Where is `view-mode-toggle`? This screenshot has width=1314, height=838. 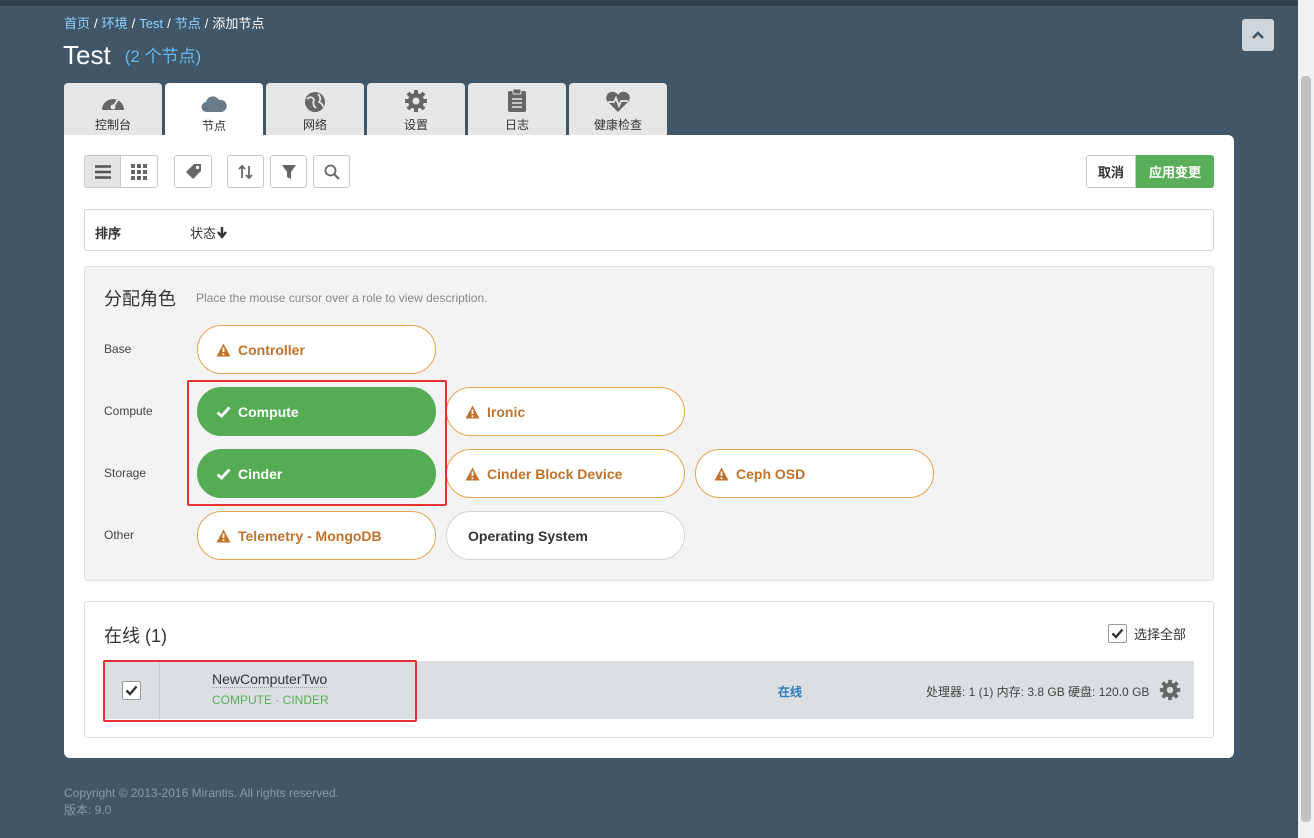
view-mode-toggle is located at coordinates (121, 171).